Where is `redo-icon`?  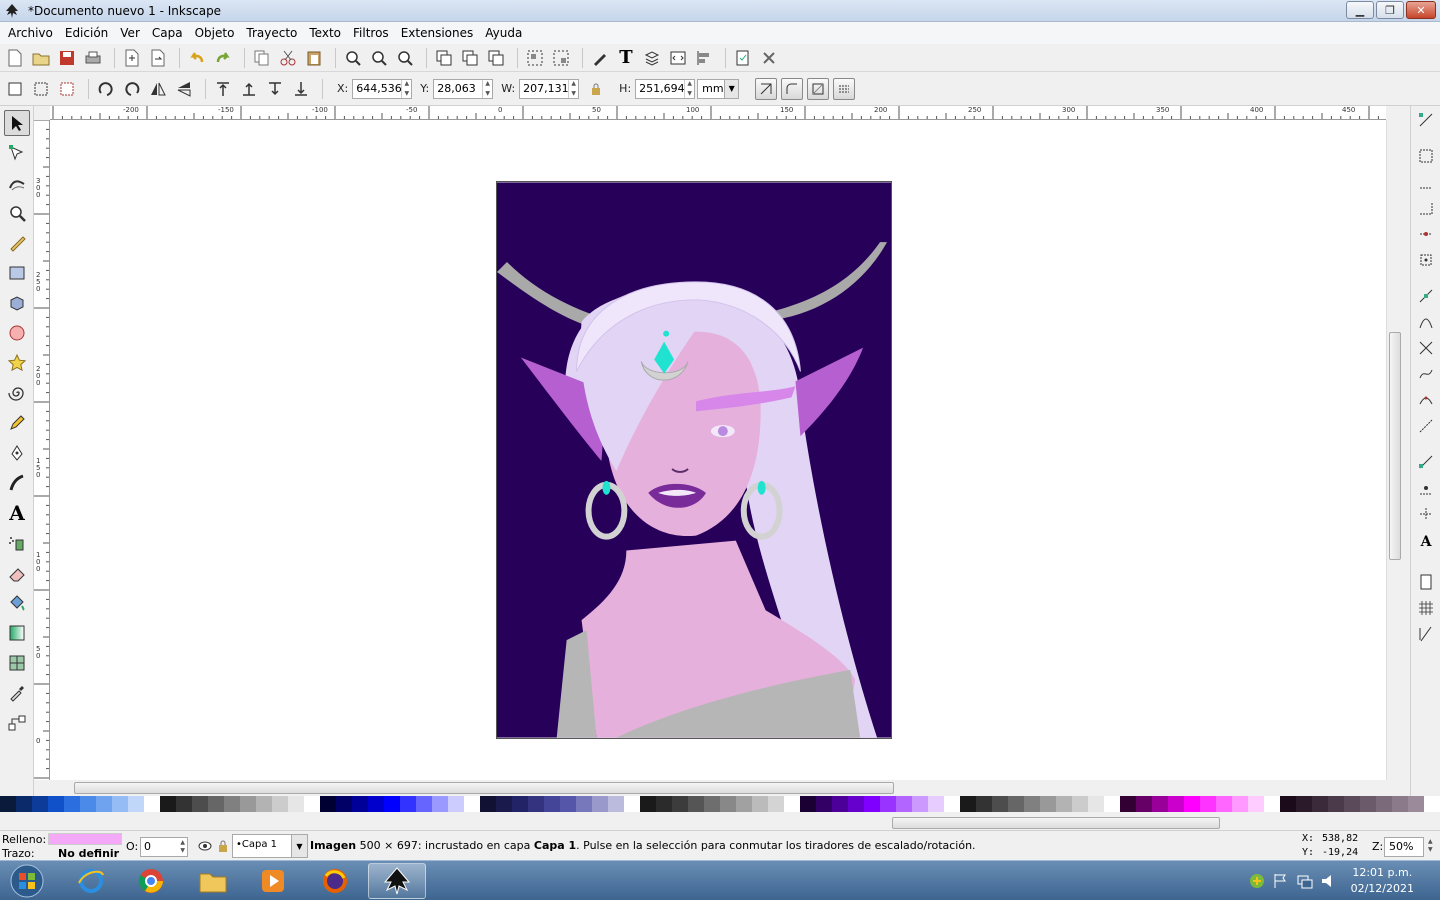 redo-icon is located at coordinates (223, 58).